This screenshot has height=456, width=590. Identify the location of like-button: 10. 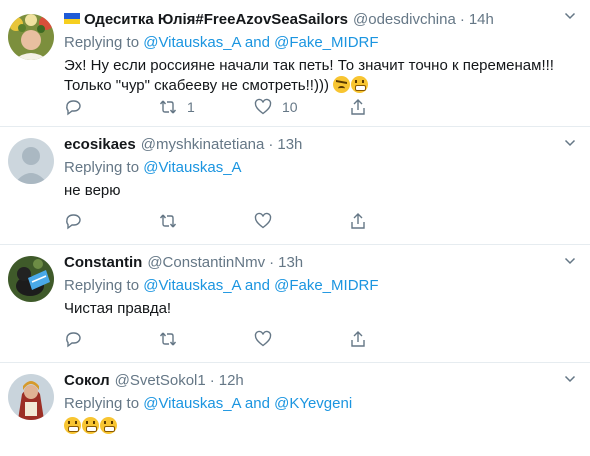
(301, 107).